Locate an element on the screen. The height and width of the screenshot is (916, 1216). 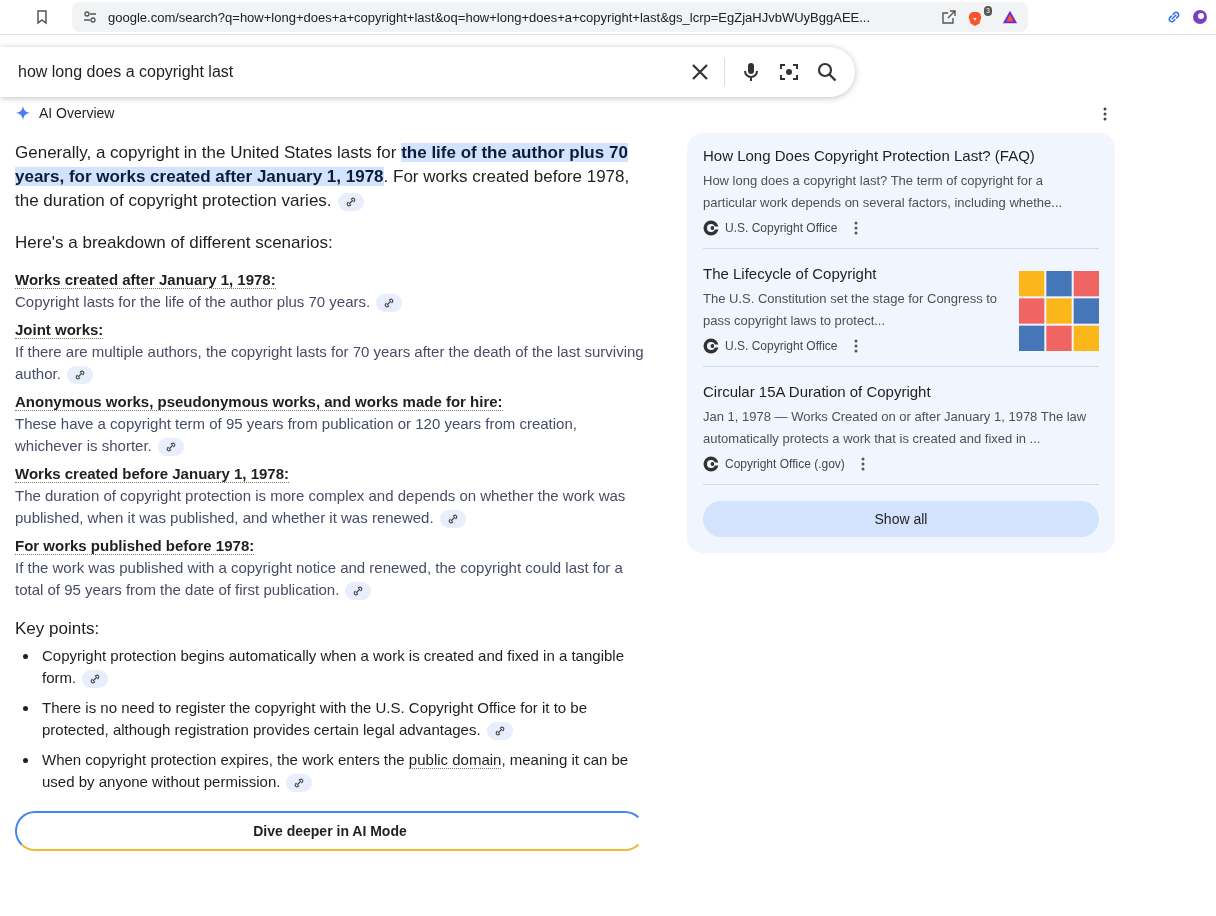
scenario-heading: Anonymous works, pseudonymous works, and works made for hire: is located at coordinates (259, 402).